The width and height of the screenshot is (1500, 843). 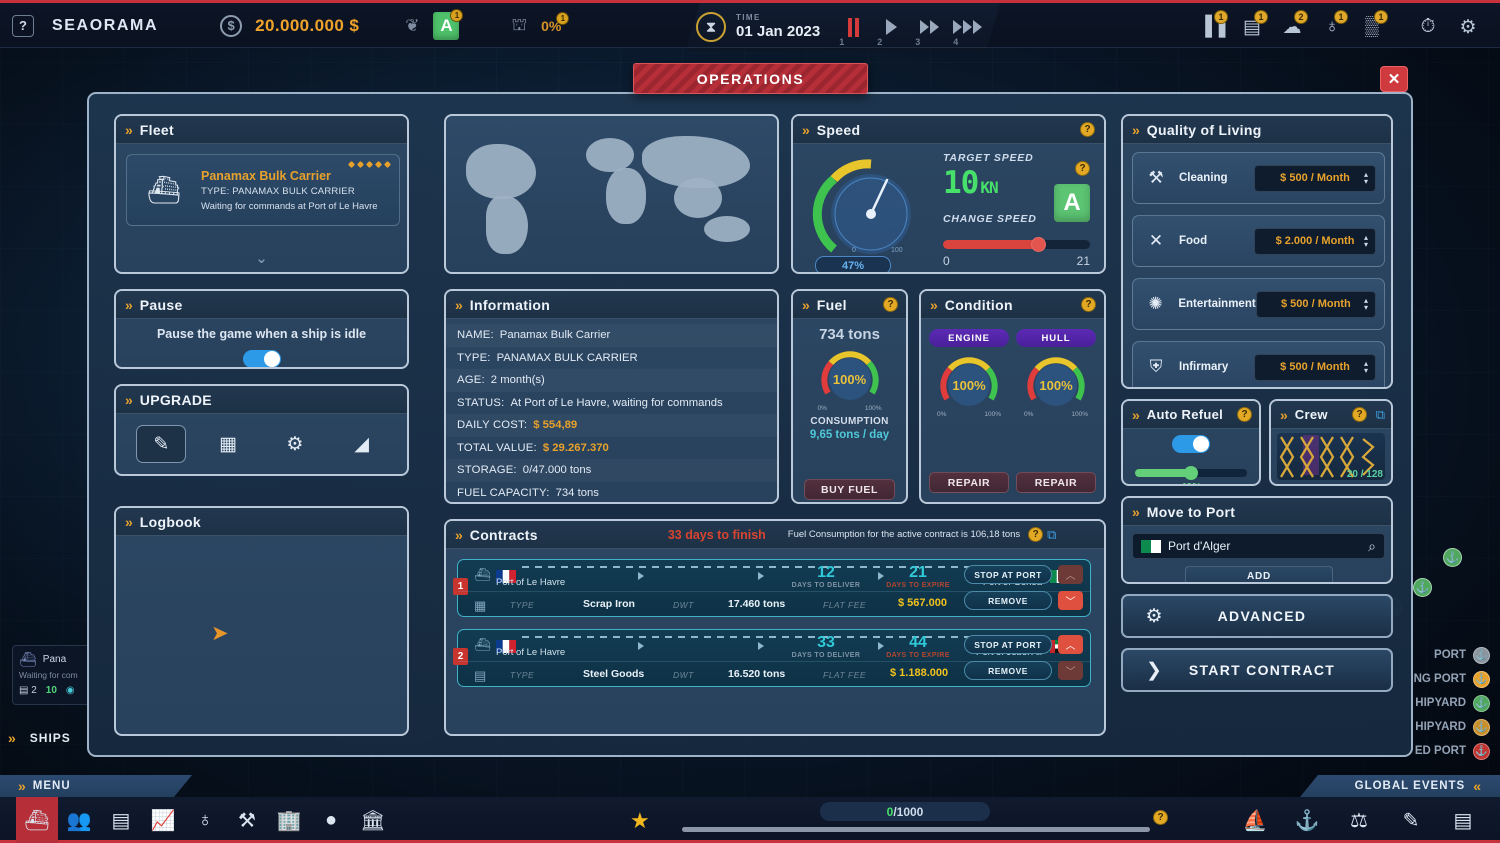 What do you see at coordinates (1411, 820) in the screenshot?
I see `edit-icon: ✎` at bounding box center [1411, 820].